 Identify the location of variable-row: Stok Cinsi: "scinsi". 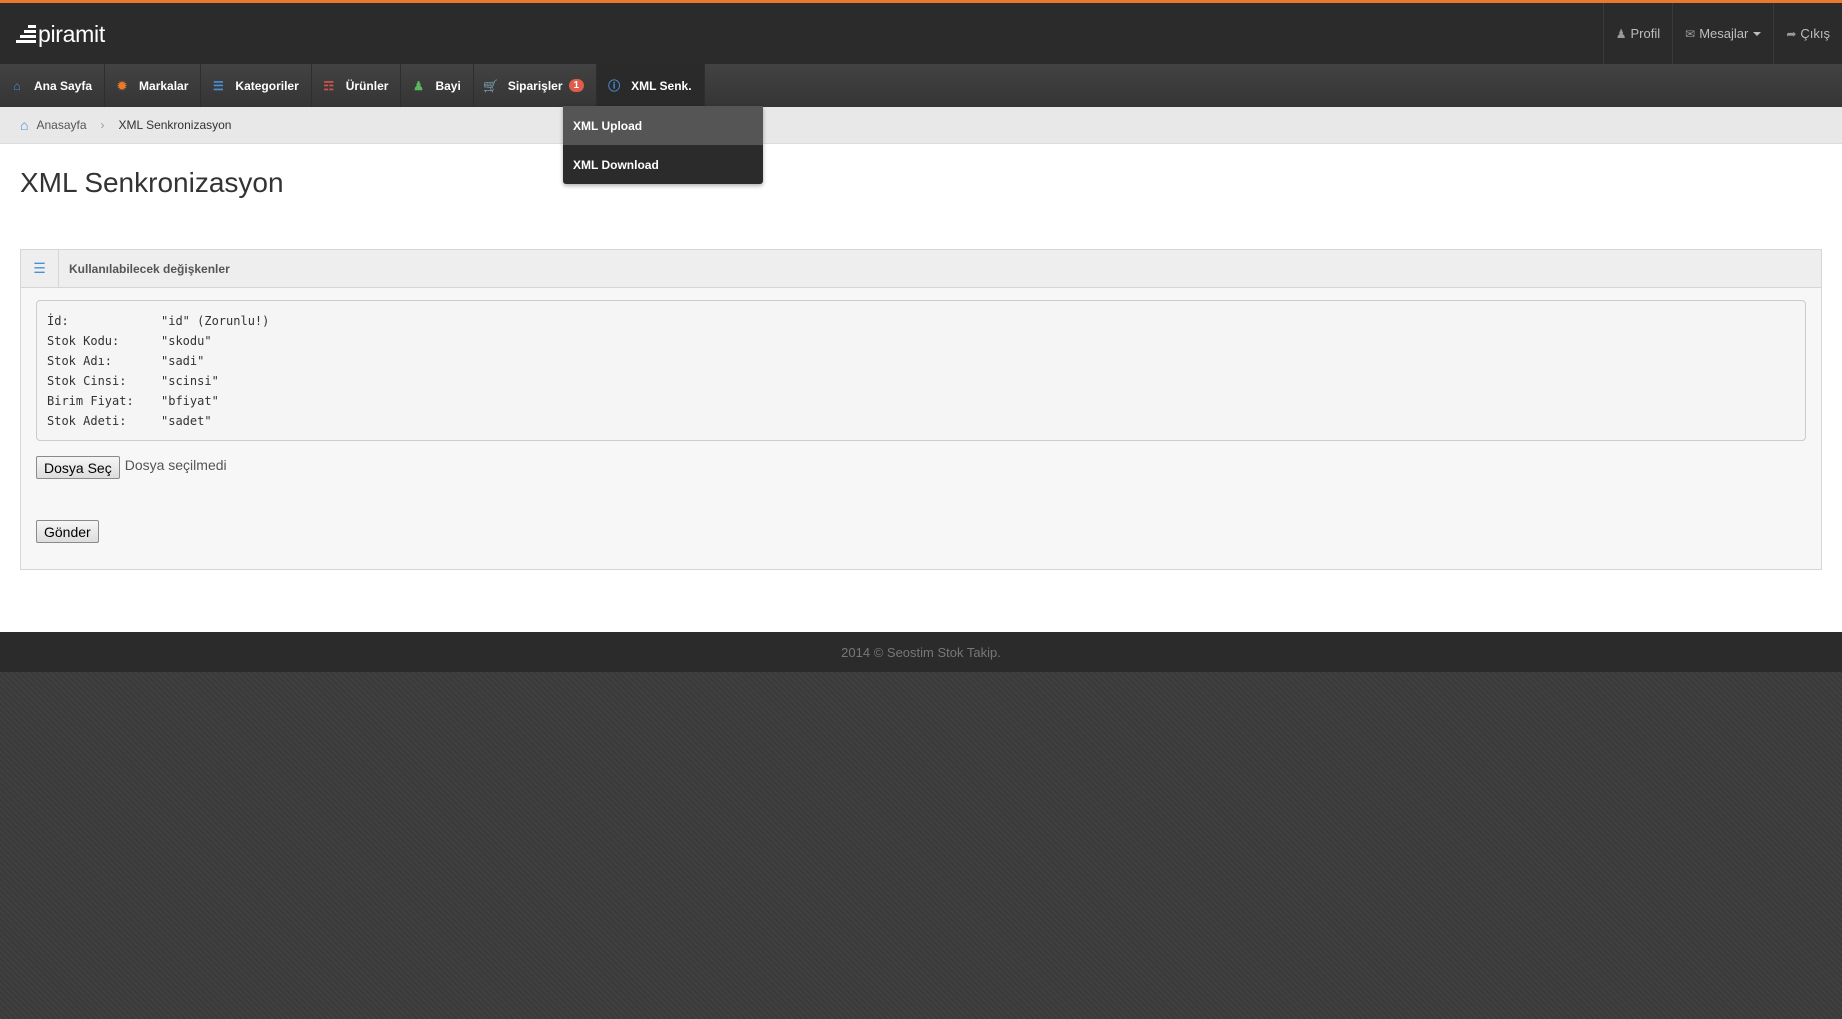
(921, 381).